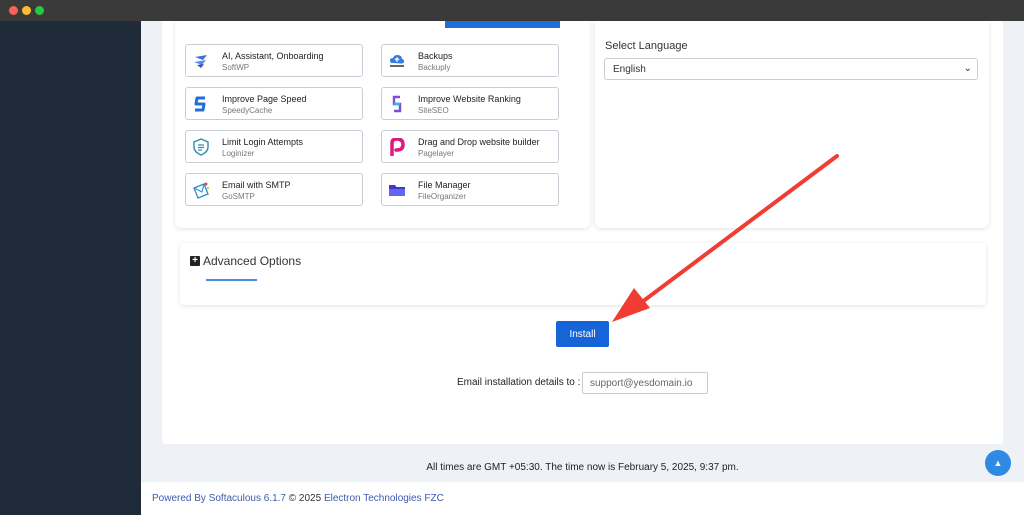 This screenshot has width=1024, height=515. I want to click on plugin-siteseo: Improve Website Ranking SiteSEO, so click(470, 103).